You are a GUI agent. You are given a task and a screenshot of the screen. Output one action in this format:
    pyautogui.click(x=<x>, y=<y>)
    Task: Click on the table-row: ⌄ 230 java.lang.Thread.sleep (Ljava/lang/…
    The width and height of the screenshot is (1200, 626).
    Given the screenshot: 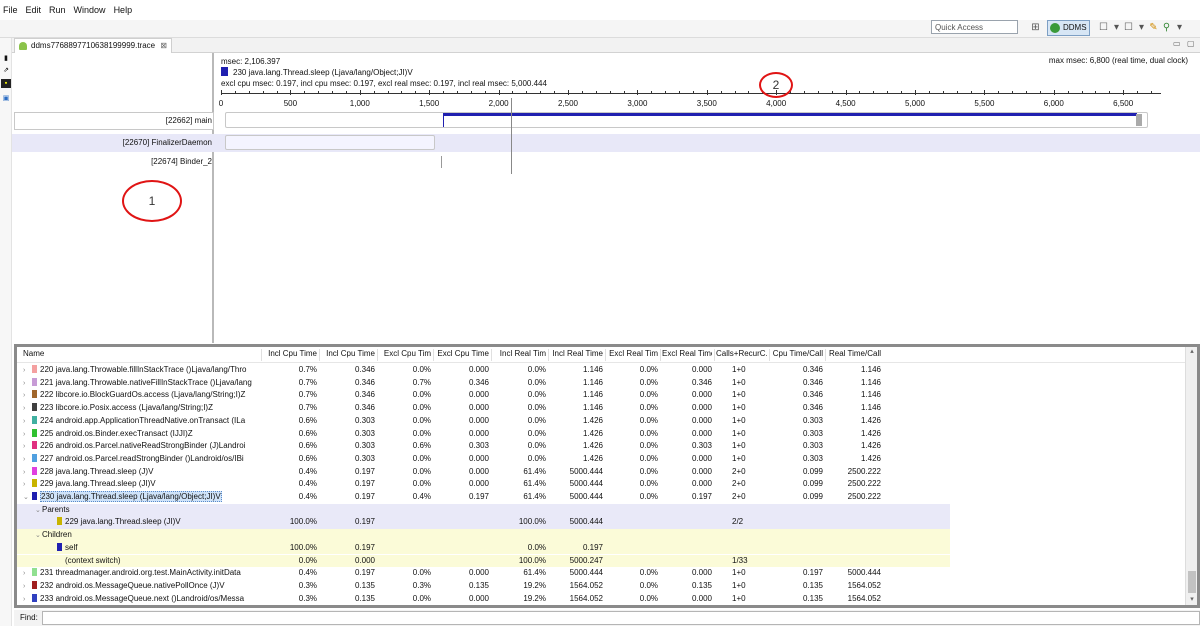 What is the action you would take?
    pyautogui.click(x=483, y=497)
    